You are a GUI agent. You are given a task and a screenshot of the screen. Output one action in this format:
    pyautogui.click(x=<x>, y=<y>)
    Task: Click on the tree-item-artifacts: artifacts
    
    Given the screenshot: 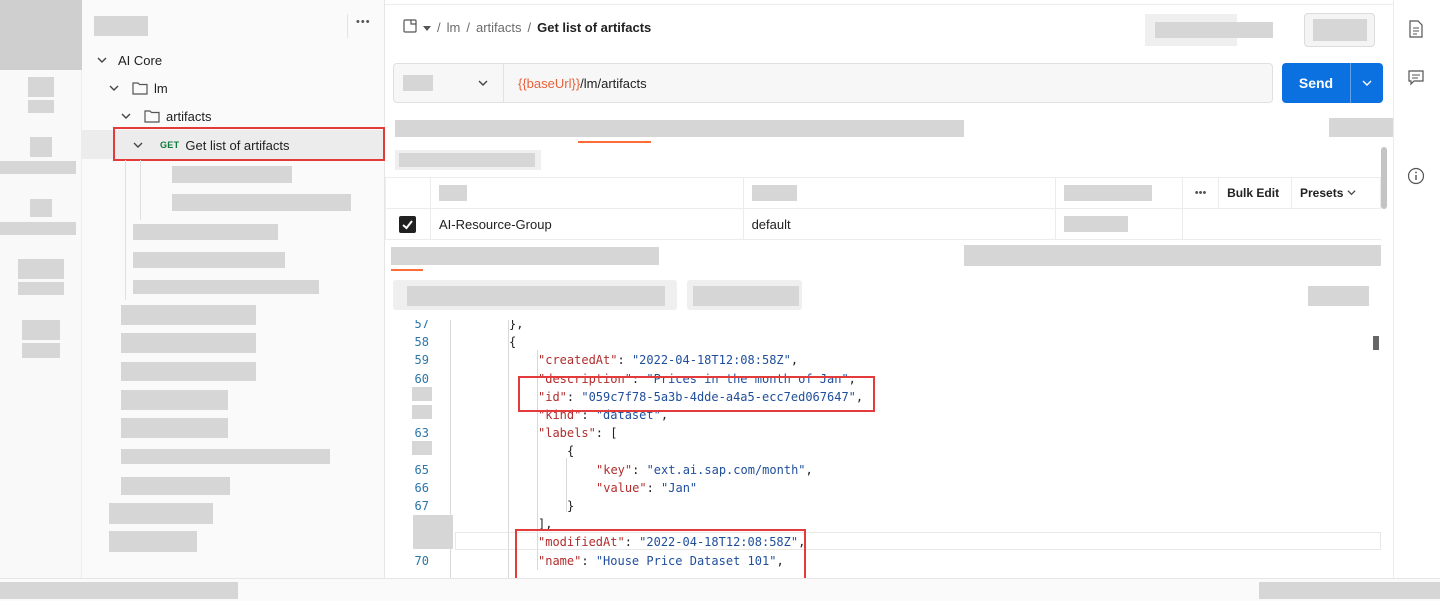 What is the action you would take?
    pyautogui.click(x=165, y=116)
    